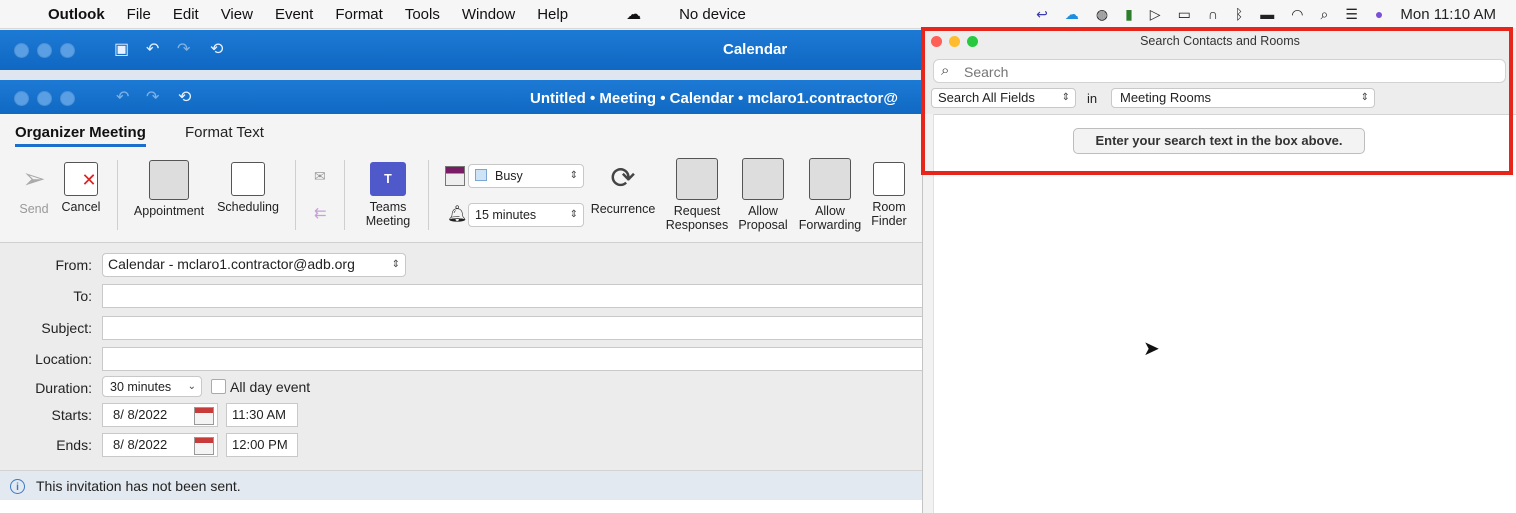 Image resolution: width=1516 pixels, height=513 pixels. What do you see at coordinates (1219, 141) in the screenshot?
I see `search-hint-message: Enter your search text in the box above.` at bounding box center [1219, 141].